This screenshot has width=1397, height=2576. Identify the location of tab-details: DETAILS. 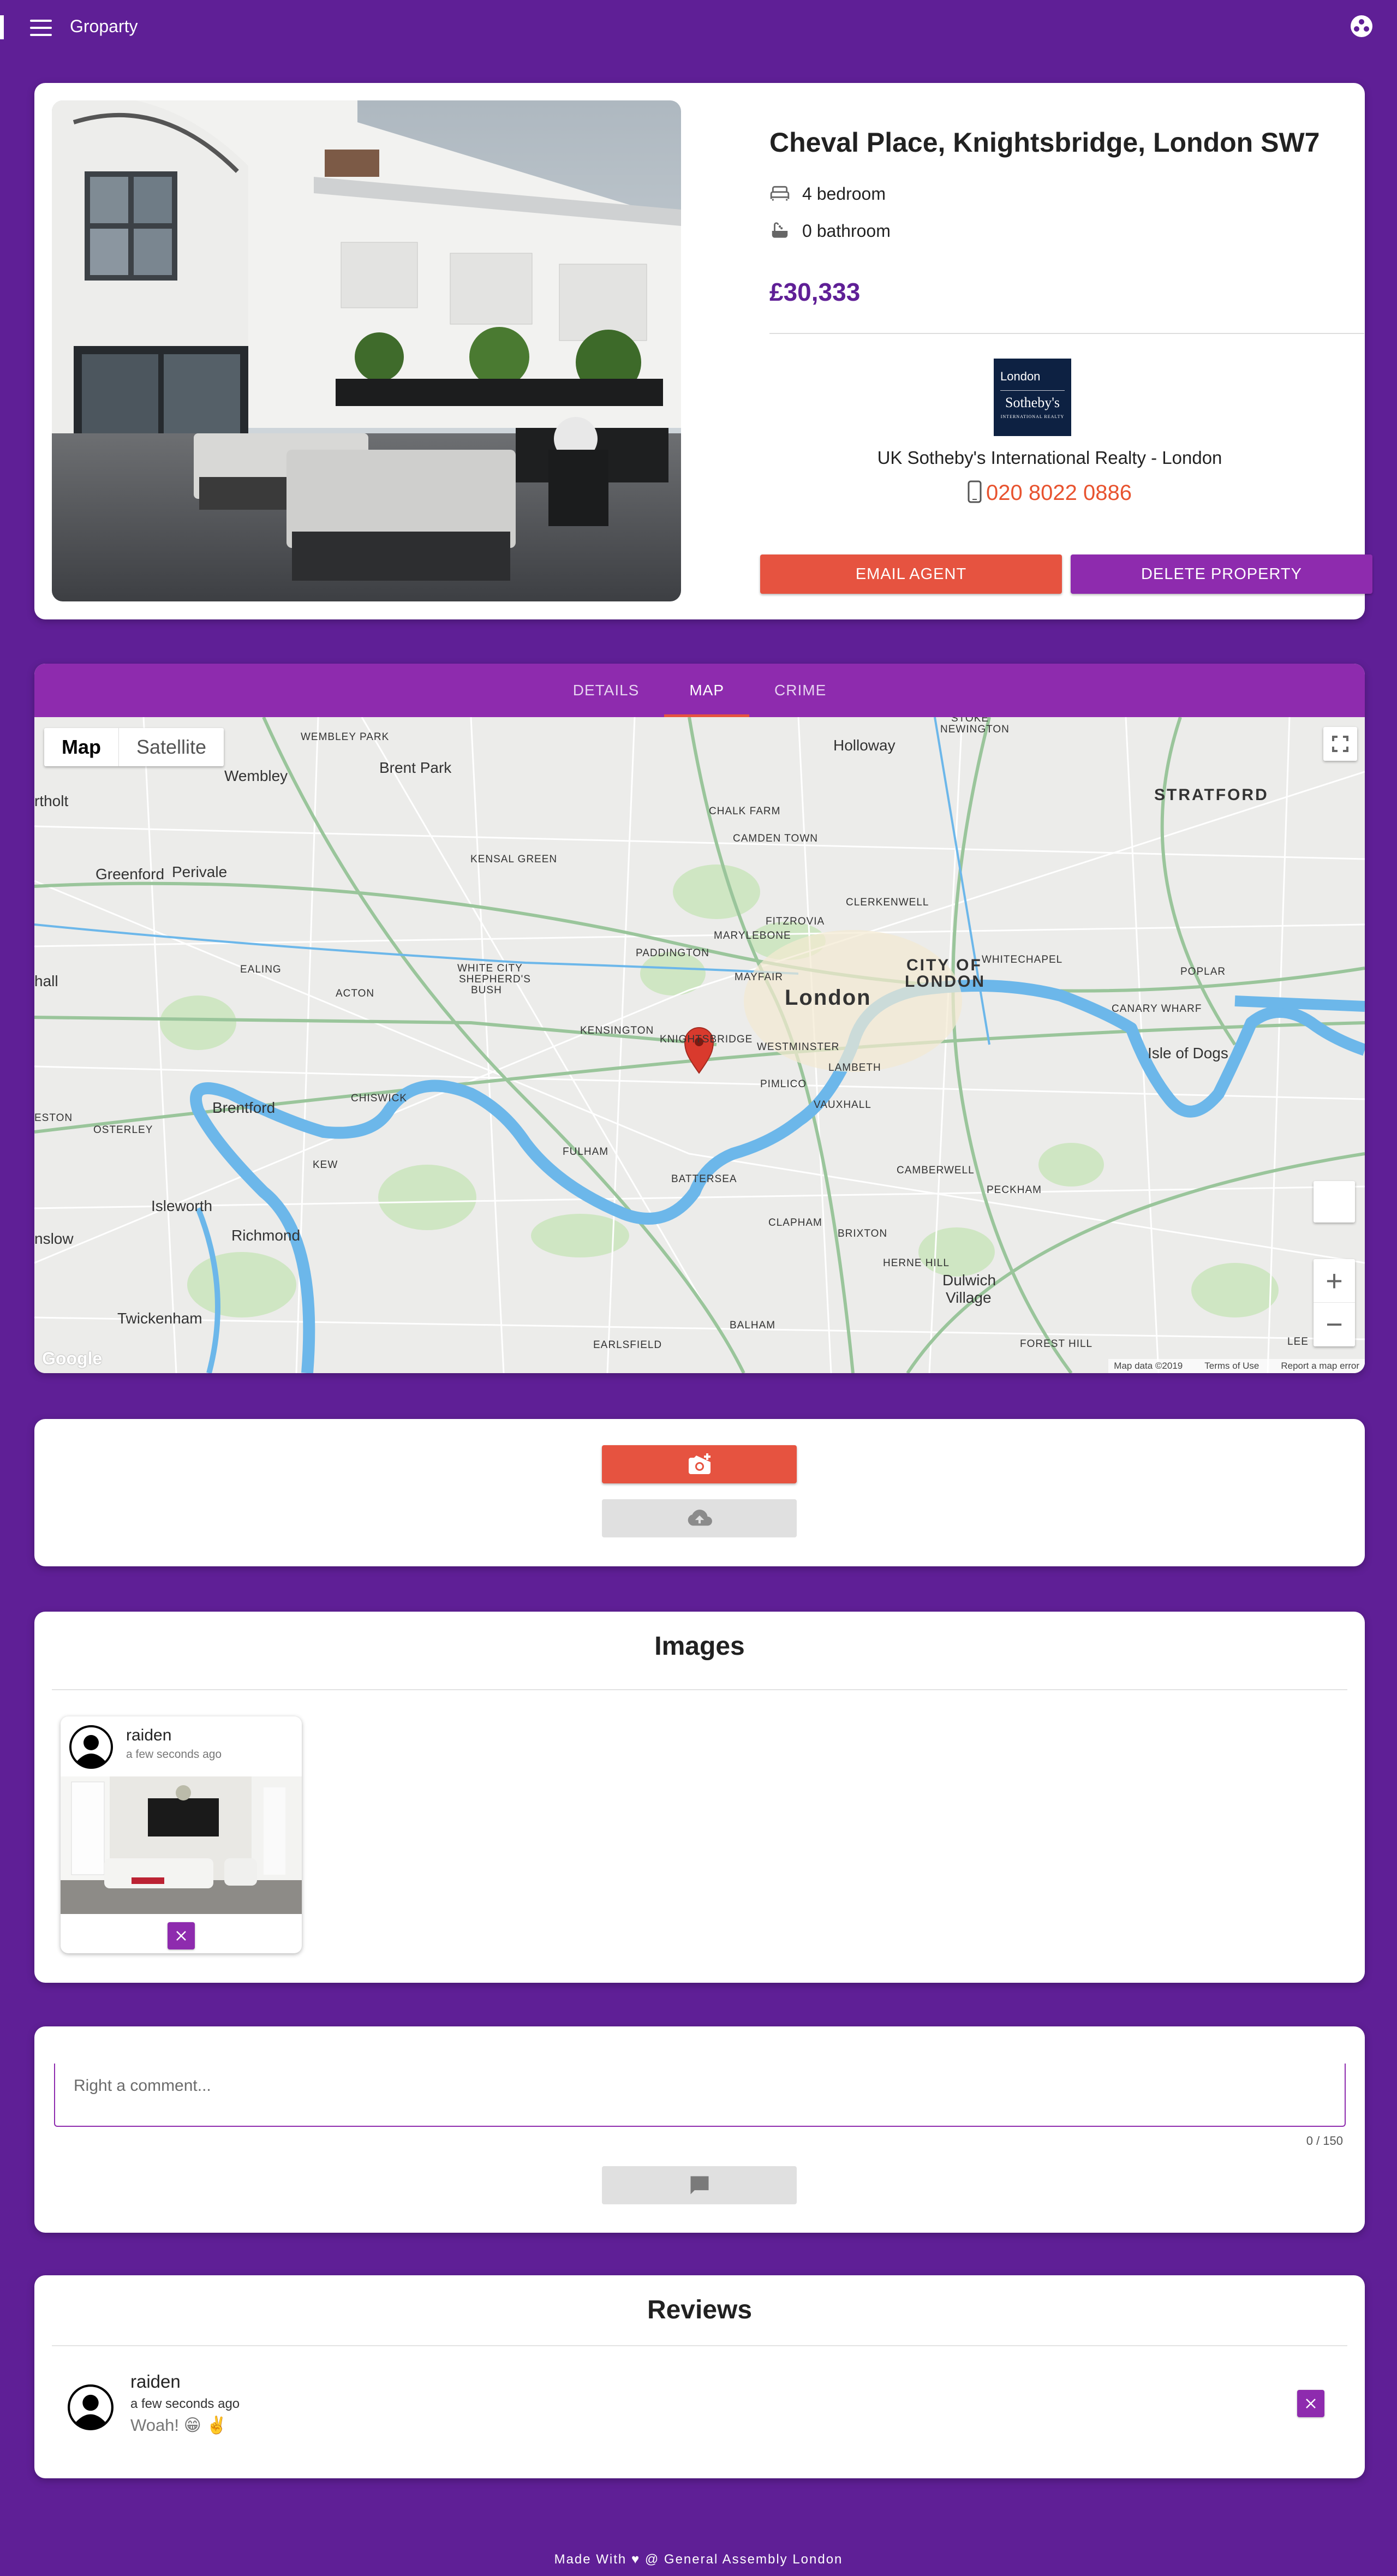
(606, 690).